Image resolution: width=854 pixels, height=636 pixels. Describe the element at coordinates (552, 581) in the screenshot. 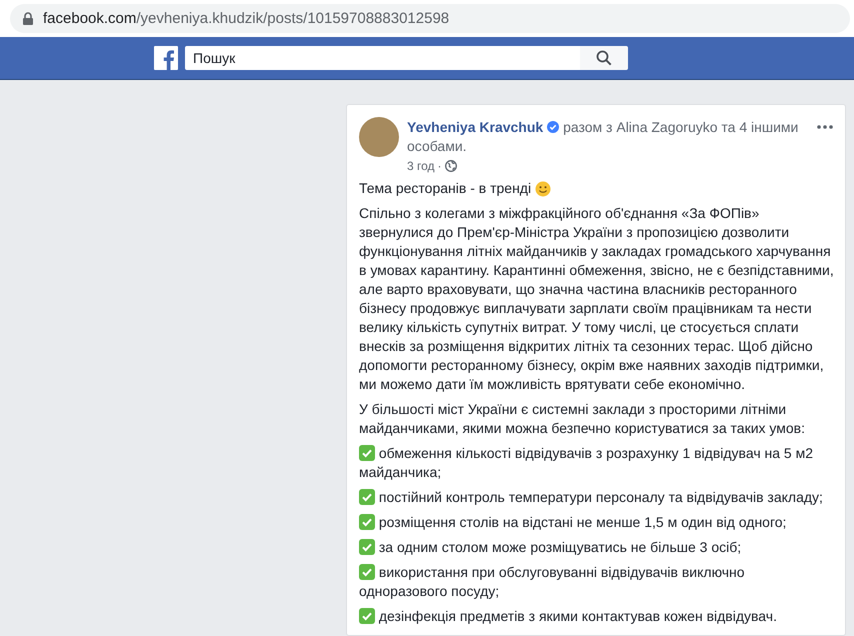

I see `checklist-text: використання при обслуговуванні відвідувачів виключно одноразового посуду;` at that location.